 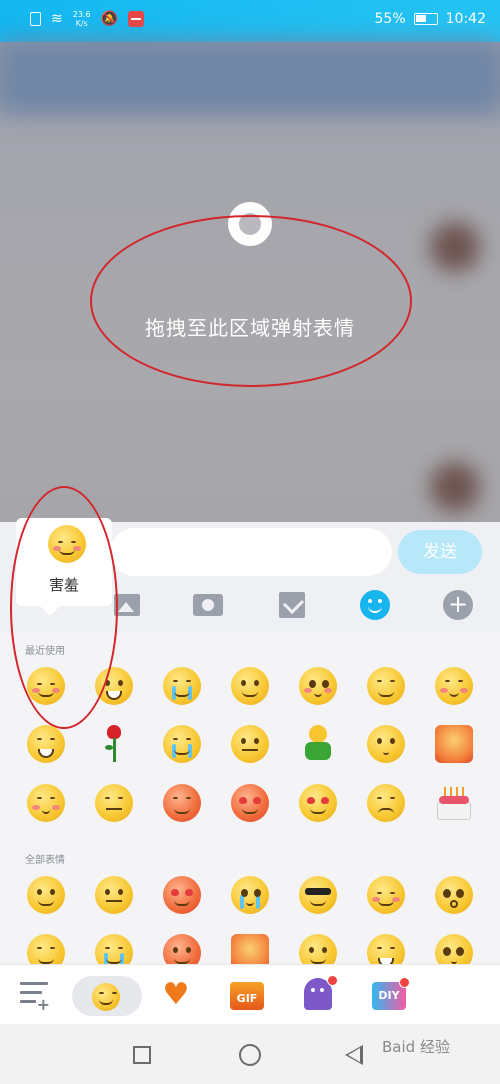 I want to click on furious-emoji, so click(x=250, y=949).